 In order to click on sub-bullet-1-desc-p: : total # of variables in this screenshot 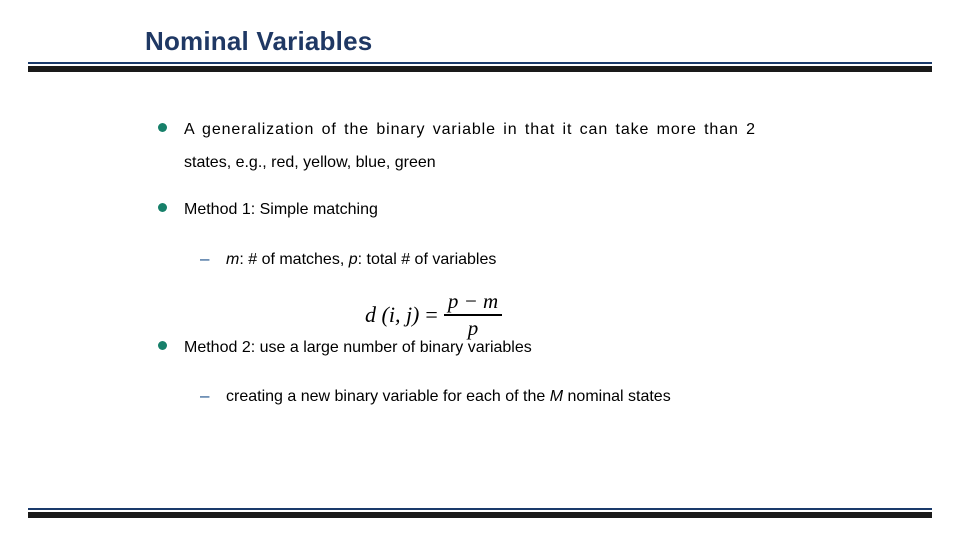, I will do `click(427, 260)`.